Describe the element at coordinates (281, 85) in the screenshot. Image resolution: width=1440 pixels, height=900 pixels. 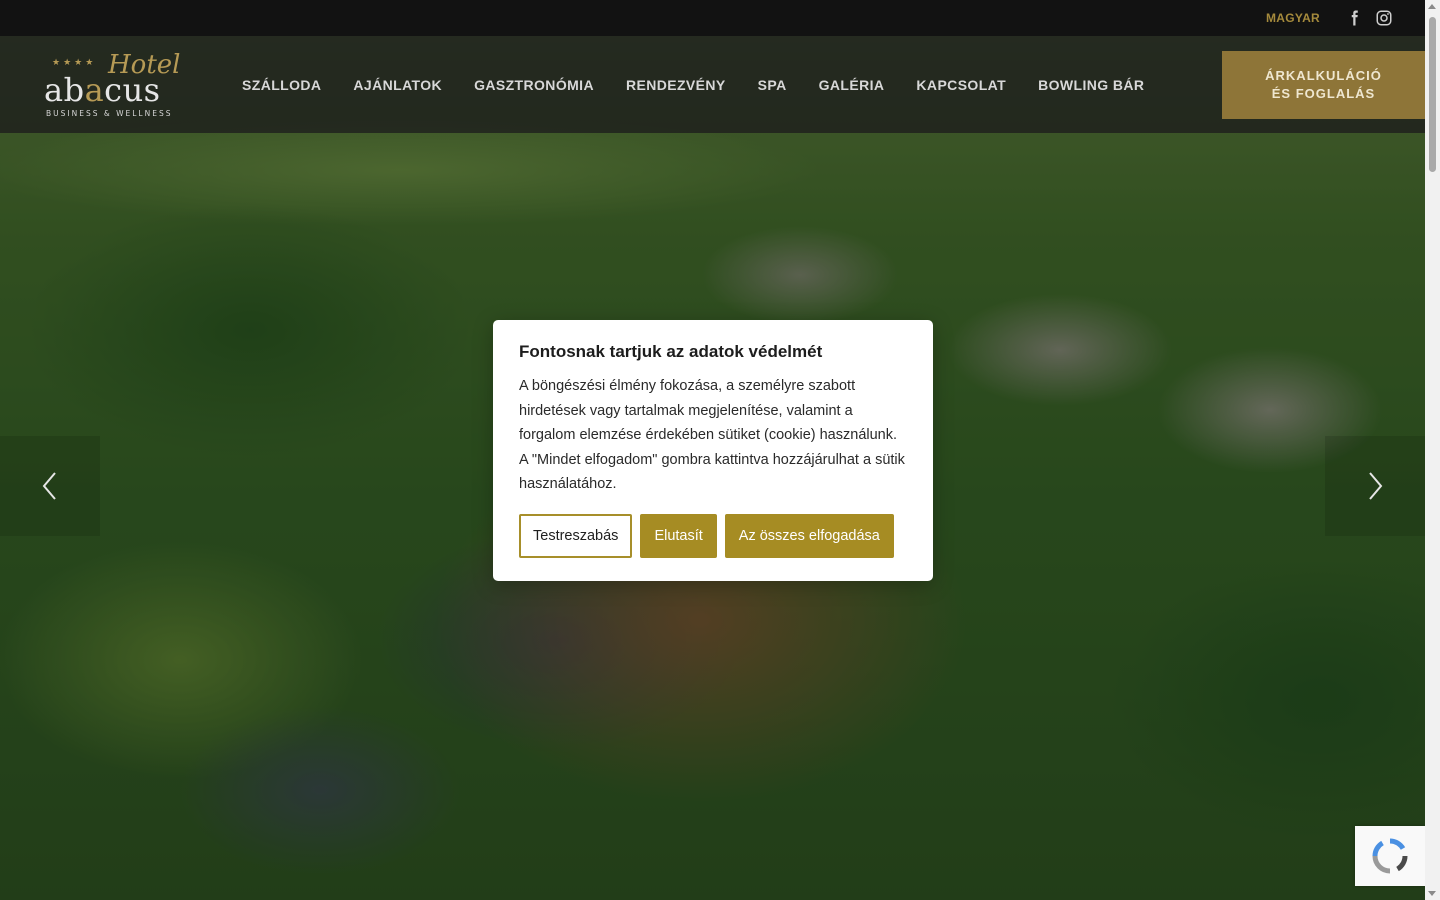
I see `nav-item-szalloda: SZÁLLODA` at that location.